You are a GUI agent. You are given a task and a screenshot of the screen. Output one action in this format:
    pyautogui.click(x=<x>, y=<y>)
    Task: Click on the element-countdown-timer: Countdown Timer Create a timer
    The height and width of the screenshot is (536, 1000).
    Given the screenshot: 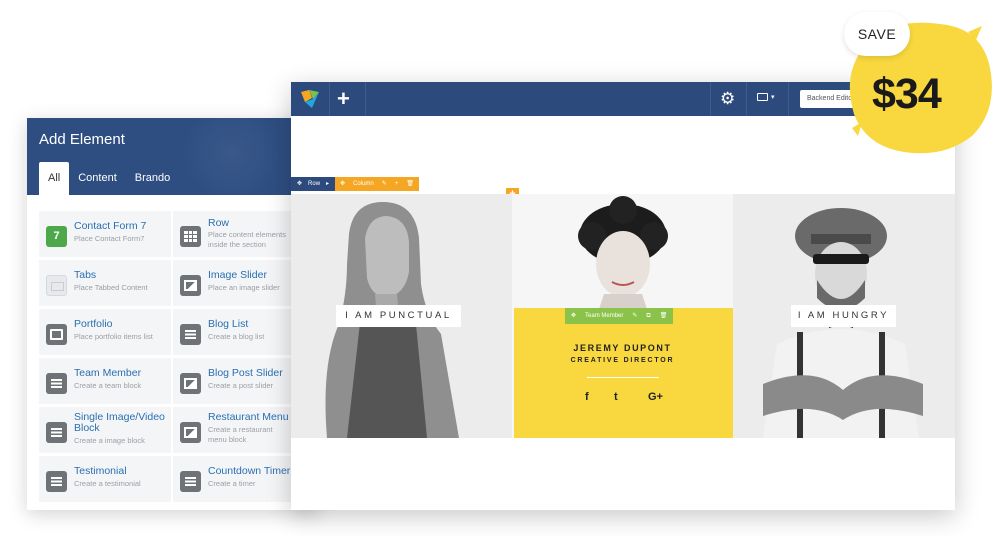 What is the action you would take?
    pyautogui.click(x=239, y=479)
    